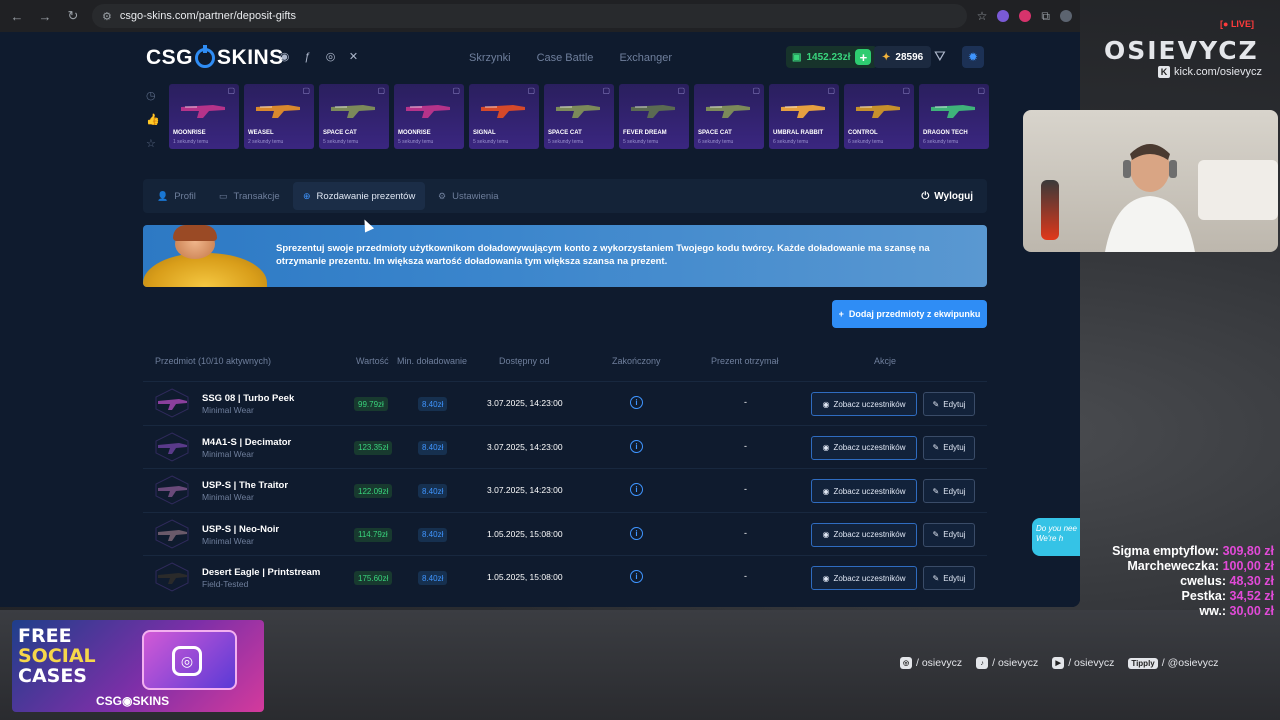 The height and width of the screenshot is (720, 1280). I want to click on tab-profile: 👤 Profil, so click(176, 196).